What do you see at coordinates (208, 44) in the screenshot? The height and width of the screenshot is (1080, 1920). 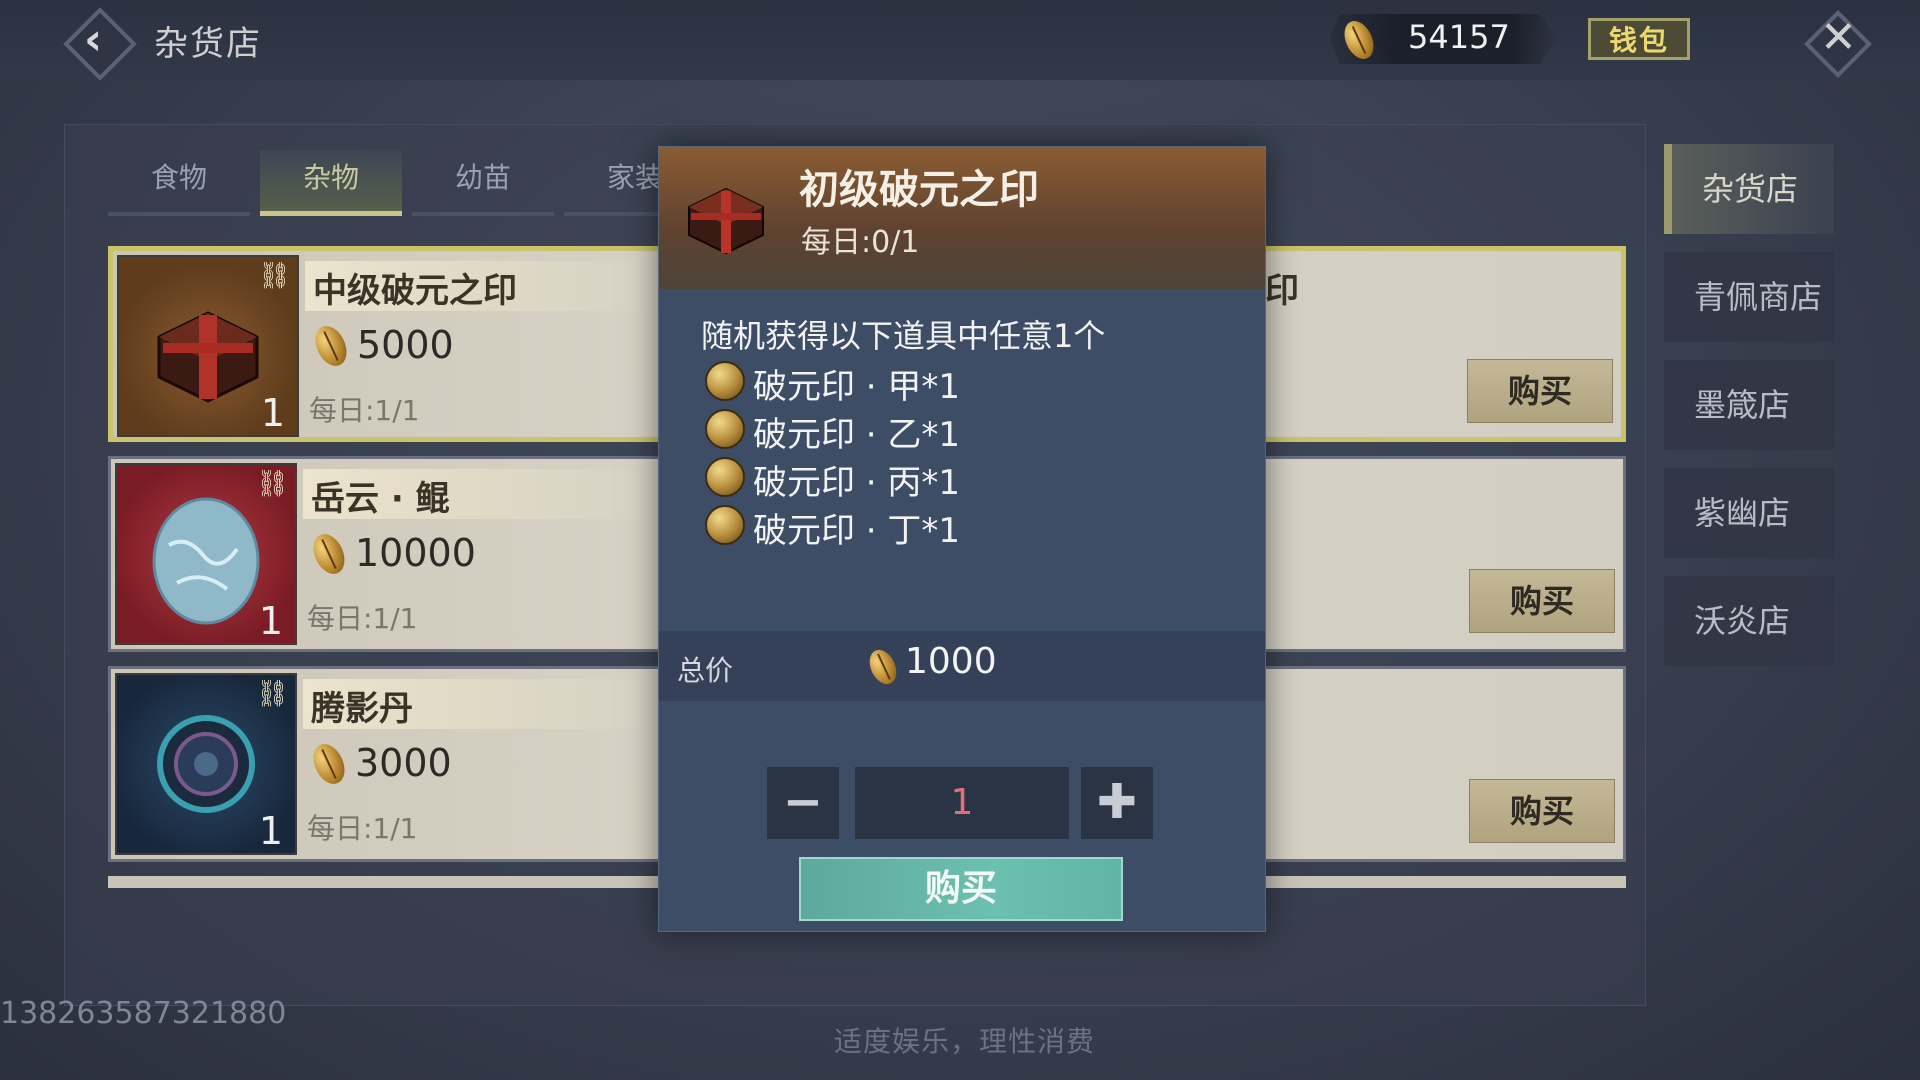 I see `page-title: 杂货店` at bounding box center [208, 44].